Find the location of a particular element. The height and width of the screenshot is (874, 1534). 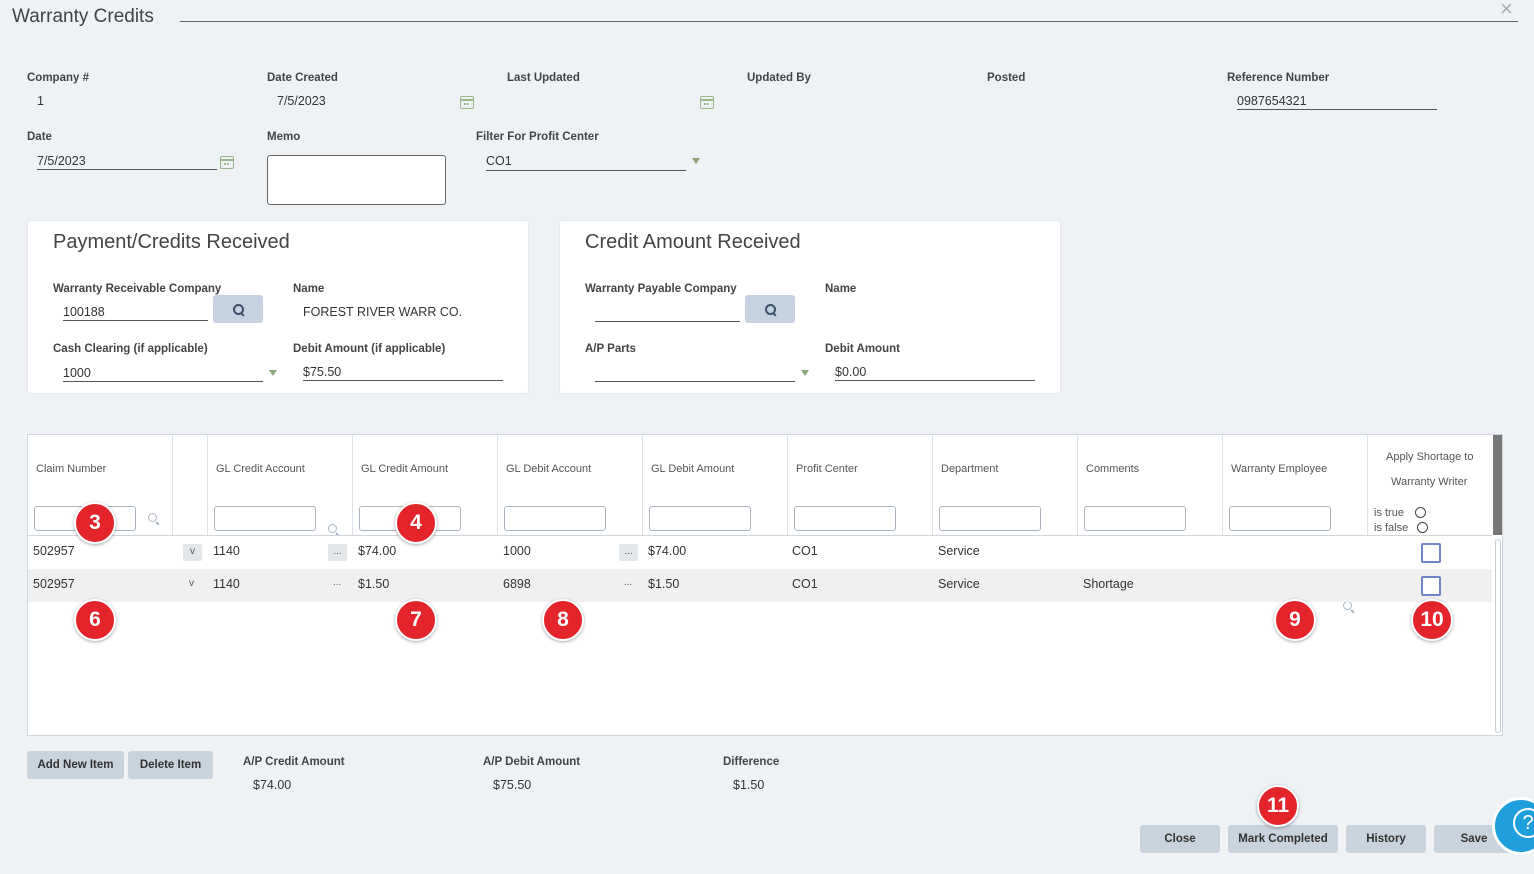

payable-company-search-button is located at coordinates (770, 309).